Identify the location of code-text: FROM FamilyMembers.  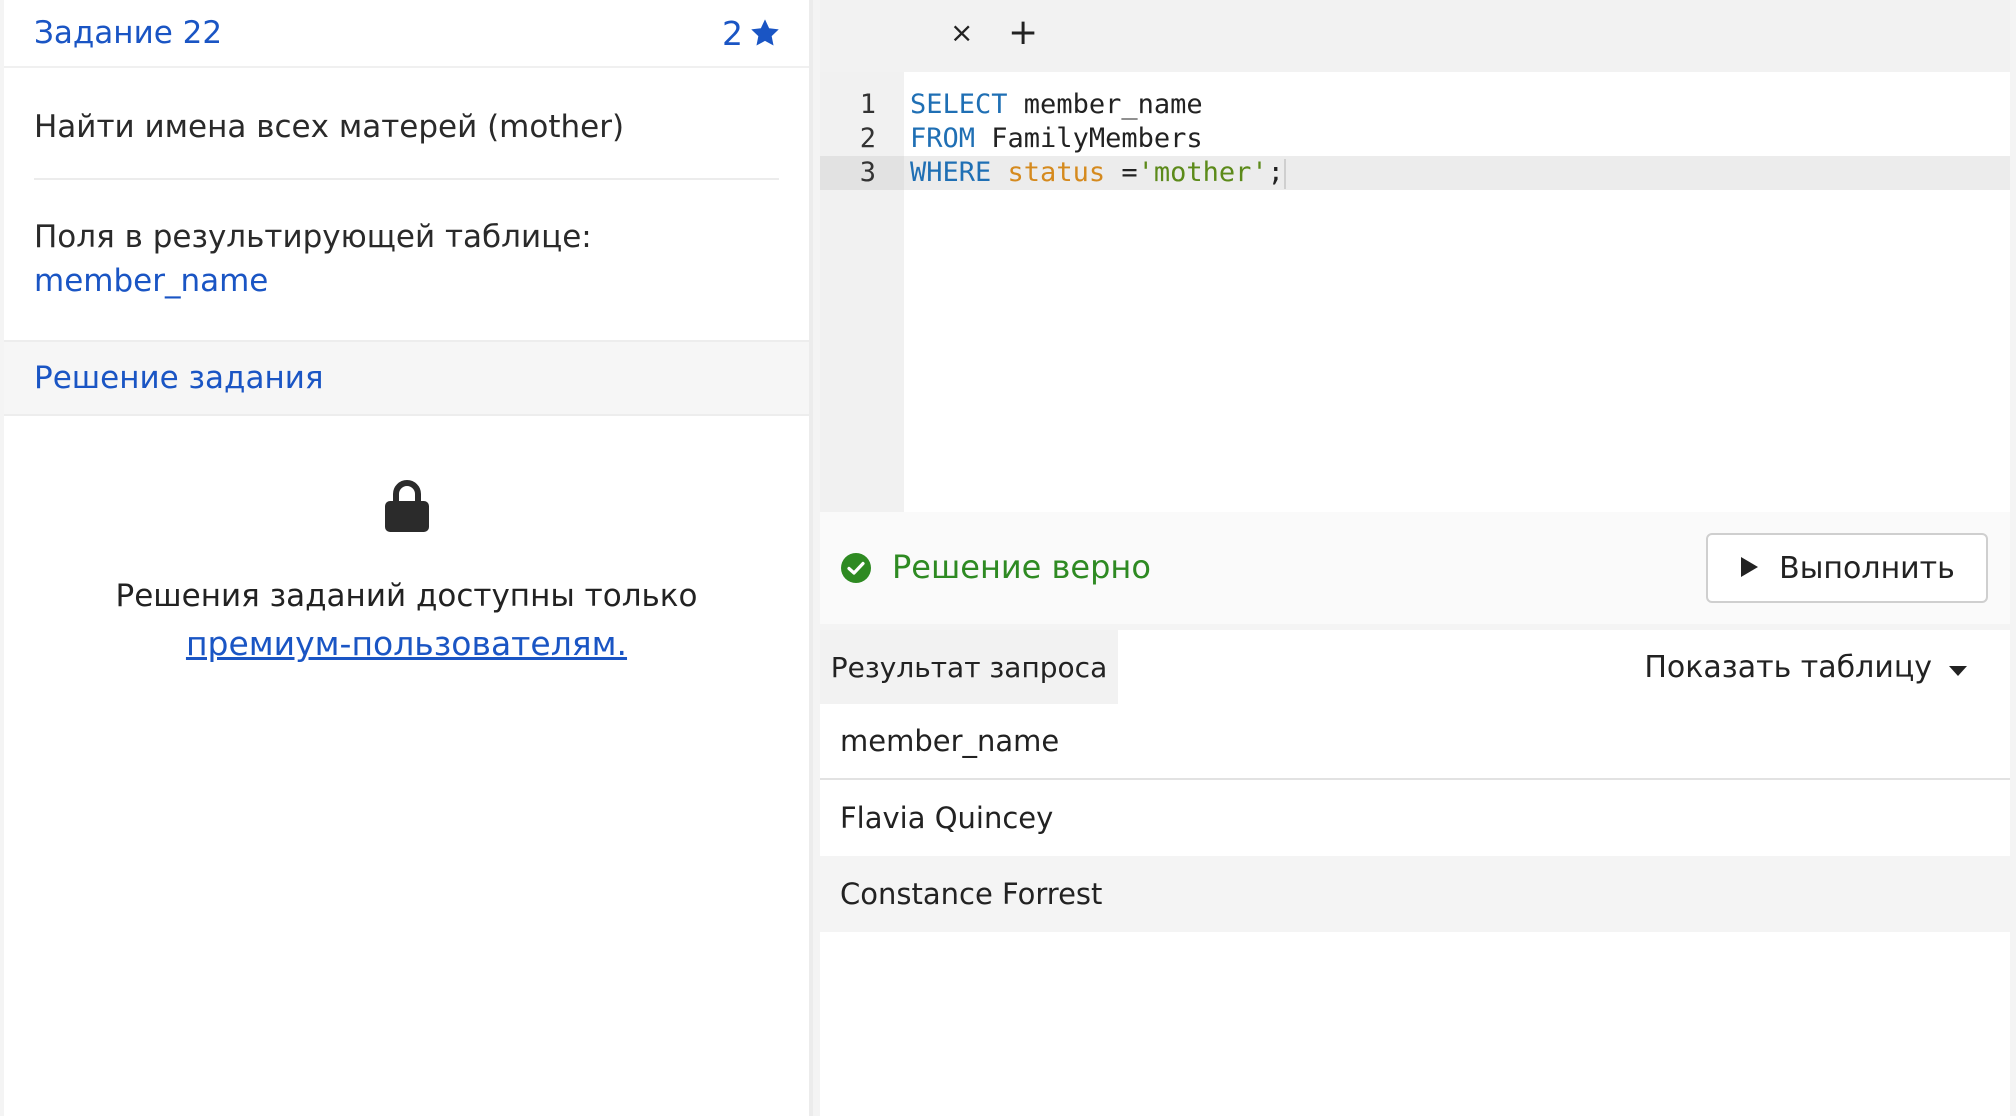
(1056, 139).